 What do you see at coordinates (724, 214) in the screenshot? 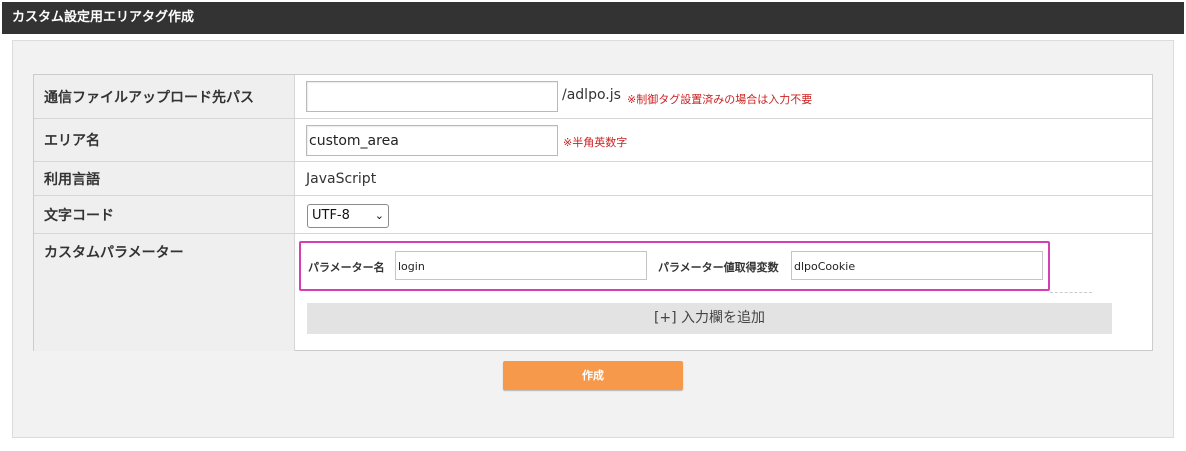
I see `charset-value-cell: UTF-8 ⌄` at bounding box center [724, 214].